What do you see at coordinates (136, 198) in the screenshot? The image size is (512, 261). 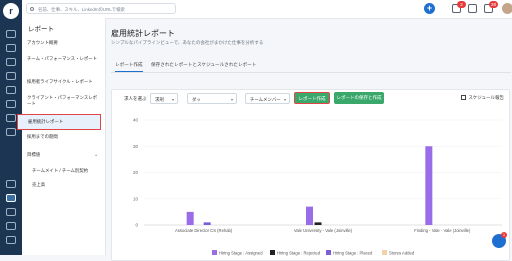 I see `y-tick-label: 10` at bounding box center [136, 198].